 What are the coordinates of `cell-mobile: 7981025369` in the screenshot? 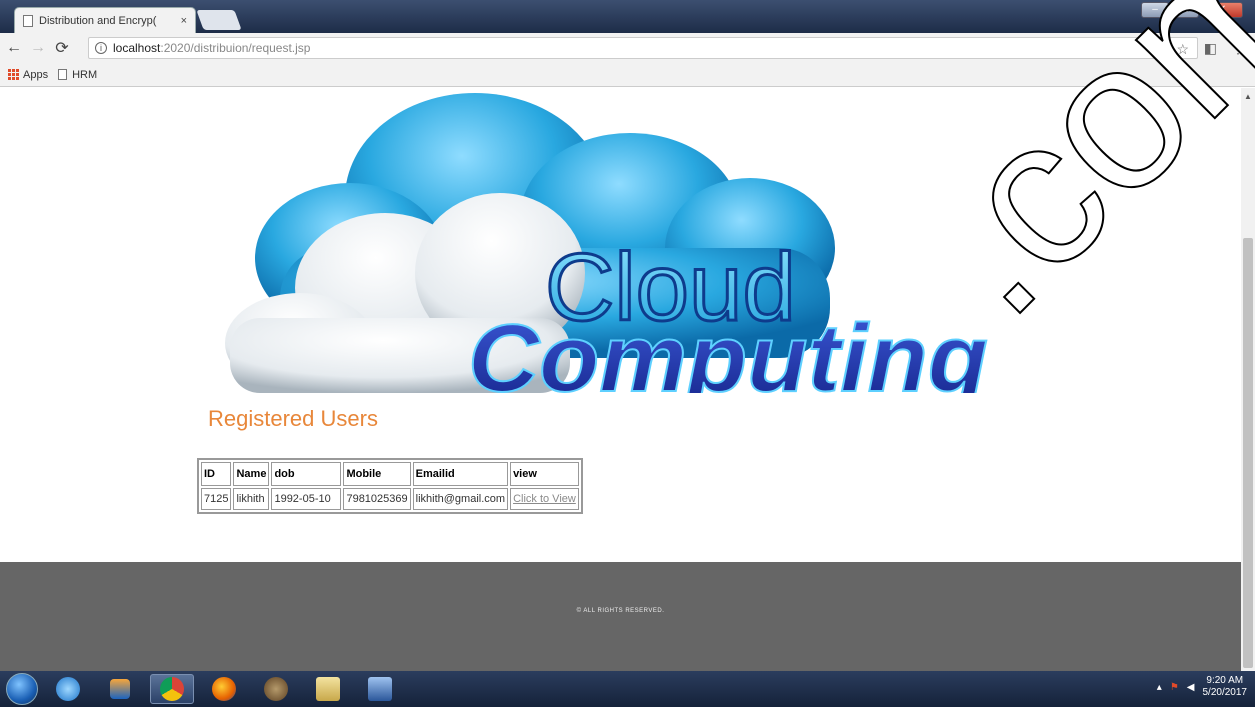 It's located at (377, 499).